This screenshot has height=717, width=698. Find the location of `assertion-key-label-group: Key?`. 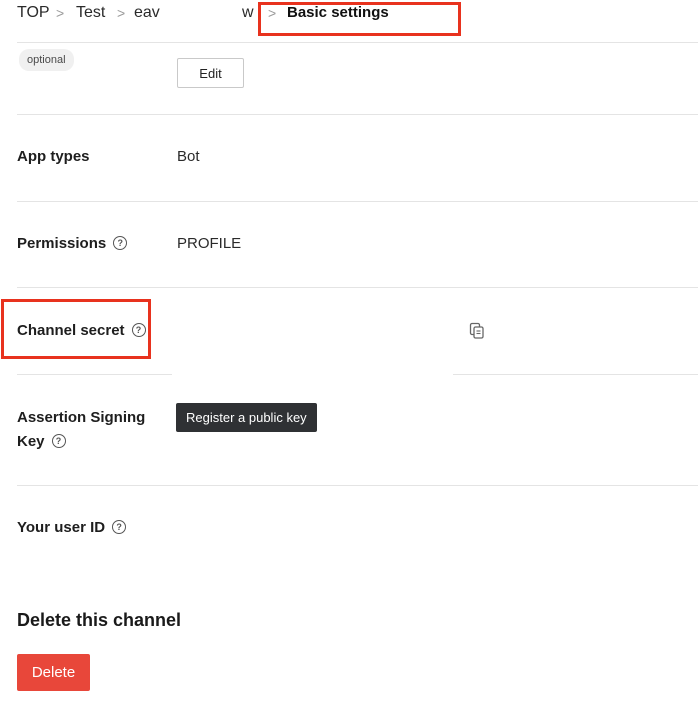

assertion-key-label-group: Key? is located at coordinates (41, 442).